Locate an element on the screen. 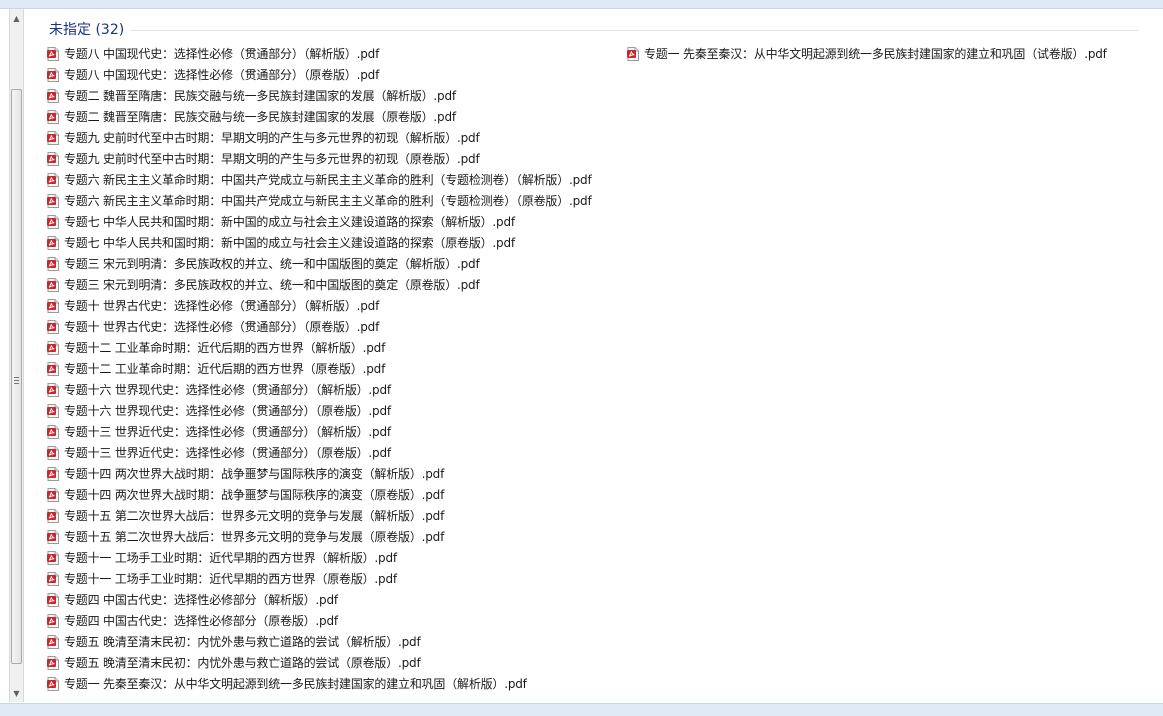 Image resolution: width=1163 pixels, height=716 pixels. file-item: 专题十六 世界现代史：选择性必修（贯通部分）（原卷版）.pdf is located at coordinates (319, 410).